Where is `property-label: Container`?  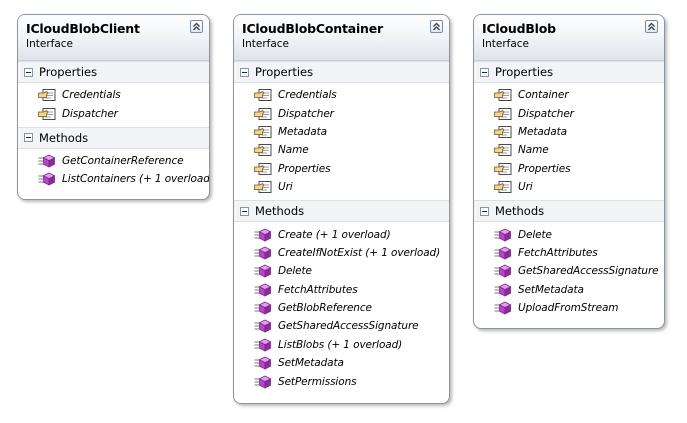
property-label: Container is located at coordinates (543, 95).